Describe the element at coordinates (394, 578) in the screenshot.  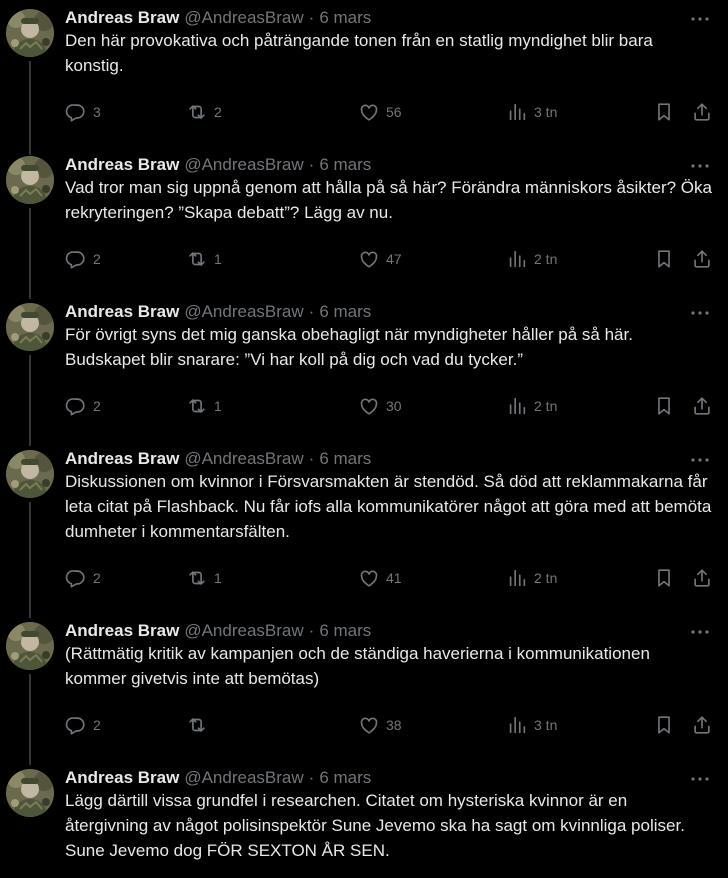
I see `like-count: 41` at that location.